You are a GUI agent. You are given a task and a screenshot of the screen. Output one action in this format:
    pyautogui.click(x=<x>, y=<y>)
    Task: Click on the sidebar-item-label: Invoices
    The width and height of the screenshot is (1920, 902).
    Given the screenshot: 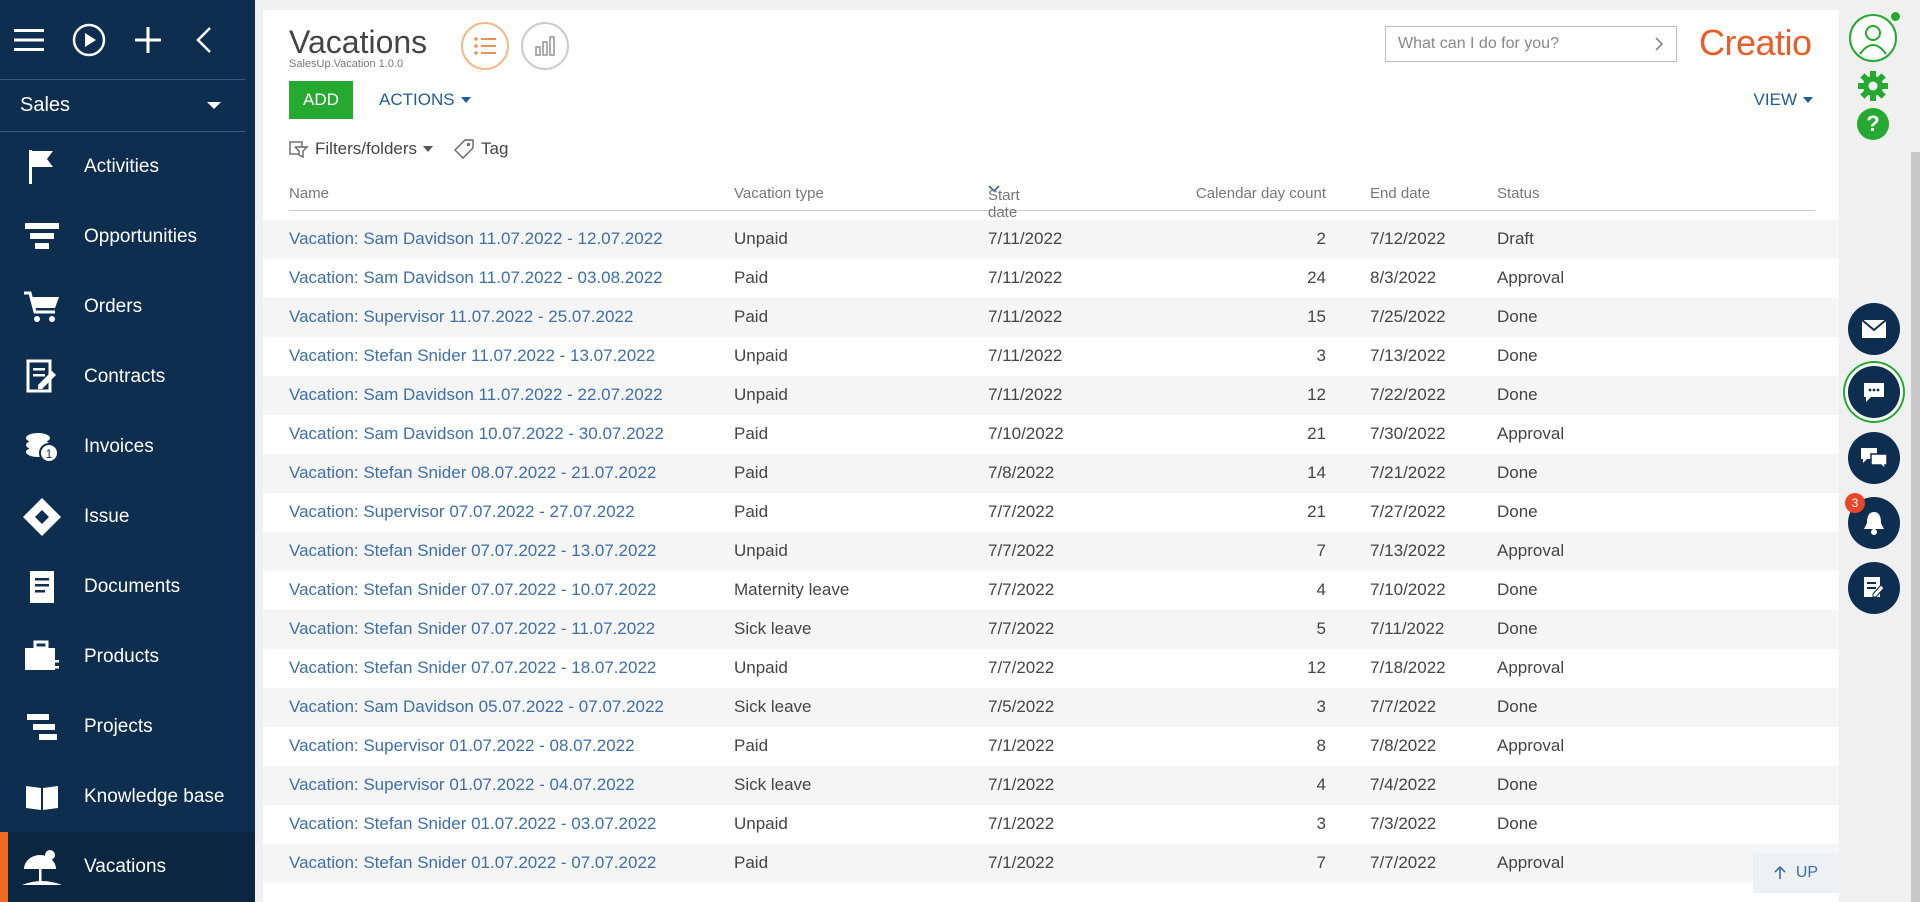 What is the action you would take?
    pyautogui.click(x=119, y=446)
    